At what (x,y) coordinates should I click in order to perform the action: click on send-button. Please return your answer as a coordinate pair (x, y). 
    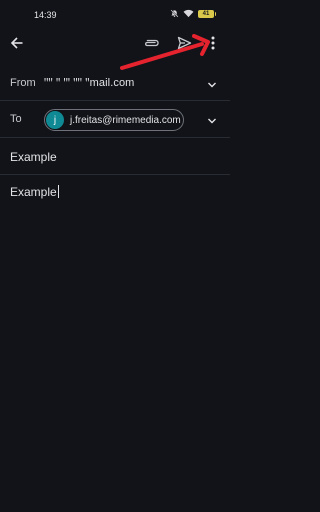
    Looking at the image, I should click on (184, 45).